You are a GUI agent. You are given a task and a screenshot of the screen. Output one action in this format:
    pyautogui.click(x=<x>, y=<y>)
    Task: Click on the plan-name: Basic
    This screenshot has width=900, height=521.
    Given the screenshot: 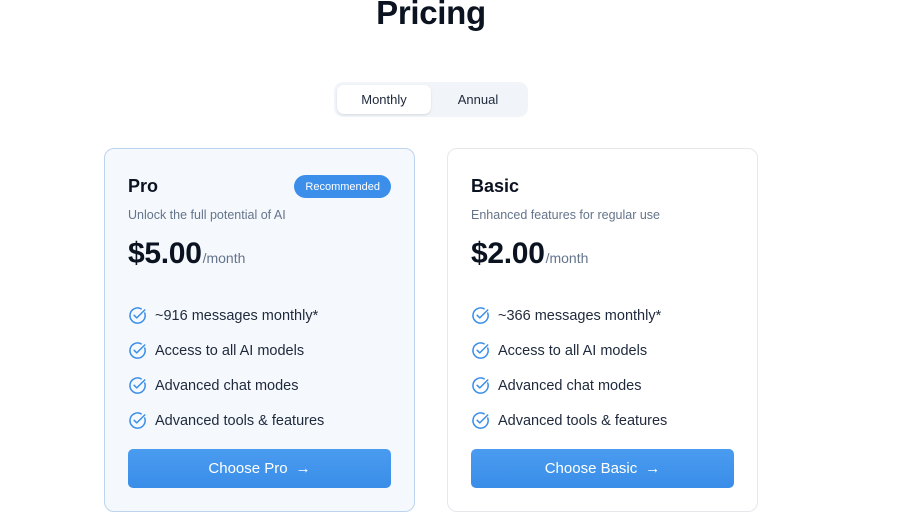 What is the action you would take?
    pyautogui.click(x=495, y=186)
    